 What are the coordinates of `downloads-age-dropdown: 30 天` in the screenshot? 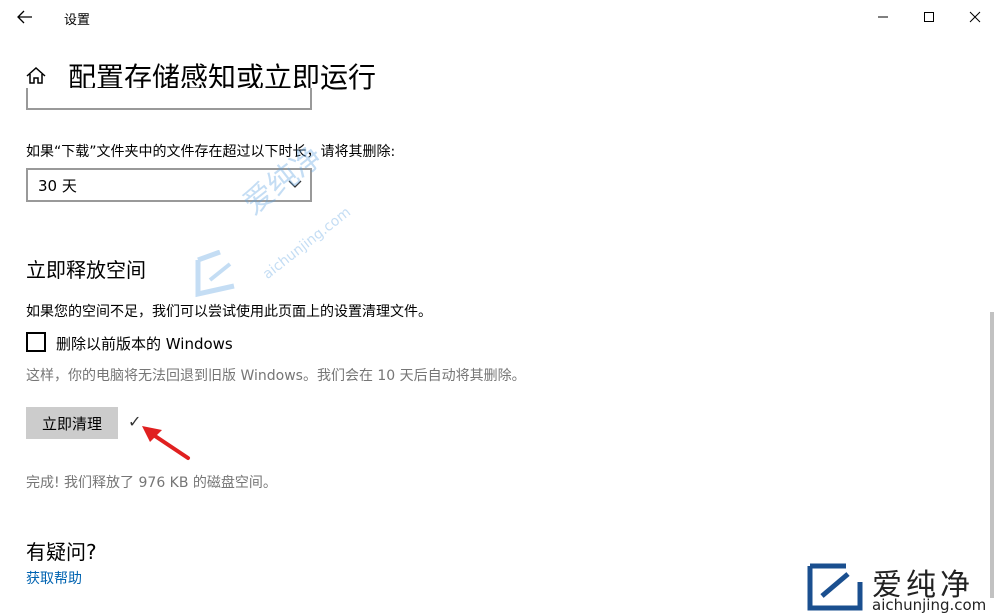 It's located at (169, 185).